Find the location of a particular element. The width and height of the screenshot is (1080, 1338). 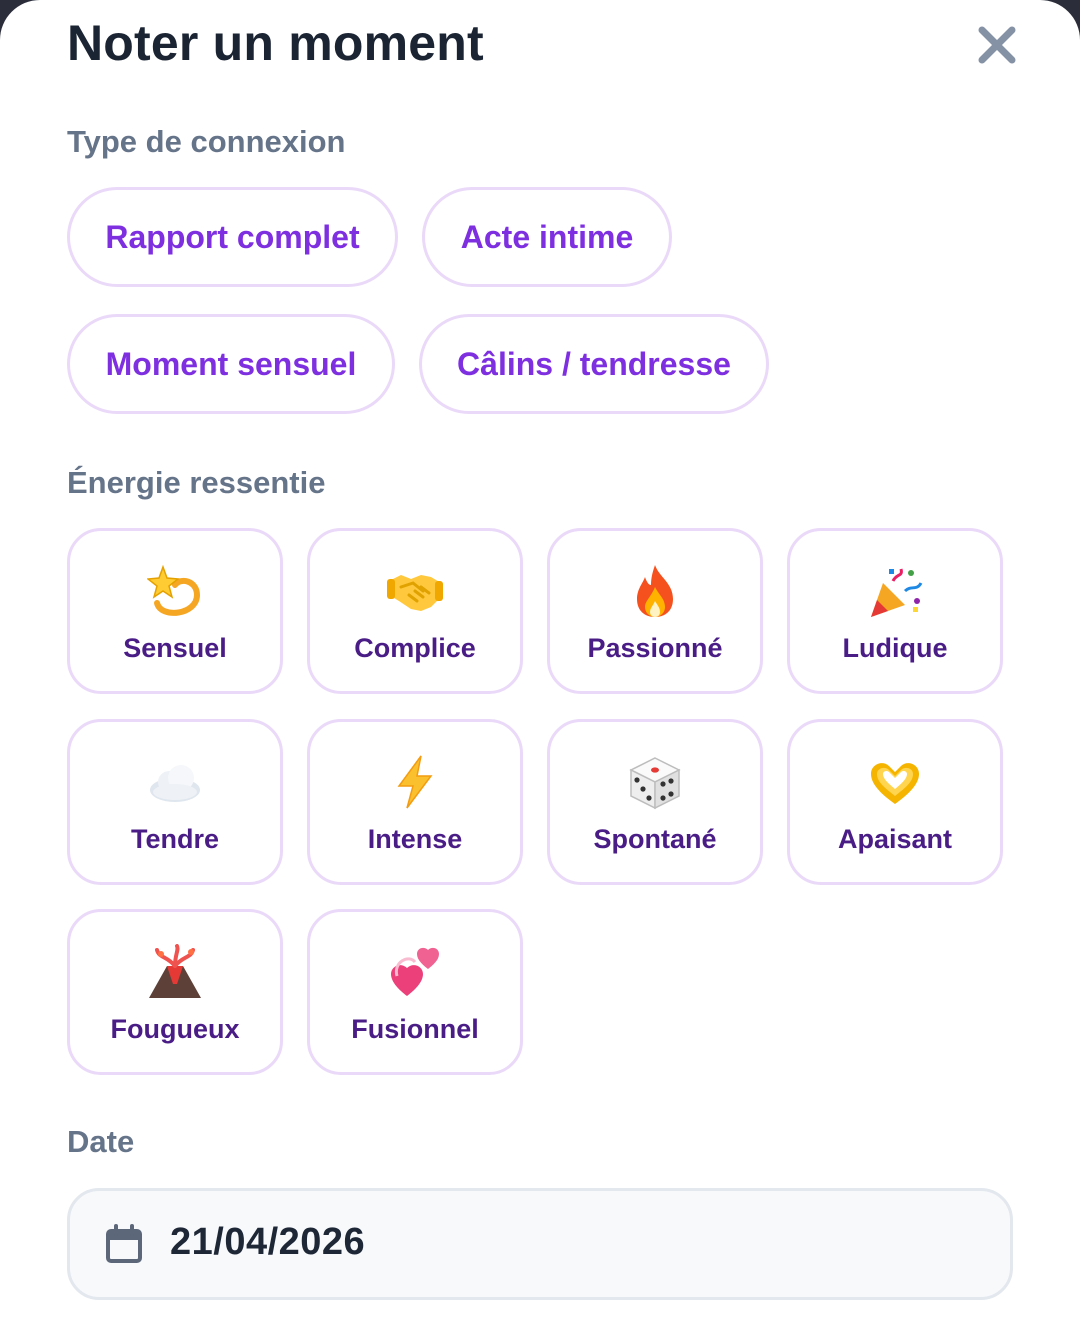

energy-card-label: Ludique is located at coordinates (895, 648).